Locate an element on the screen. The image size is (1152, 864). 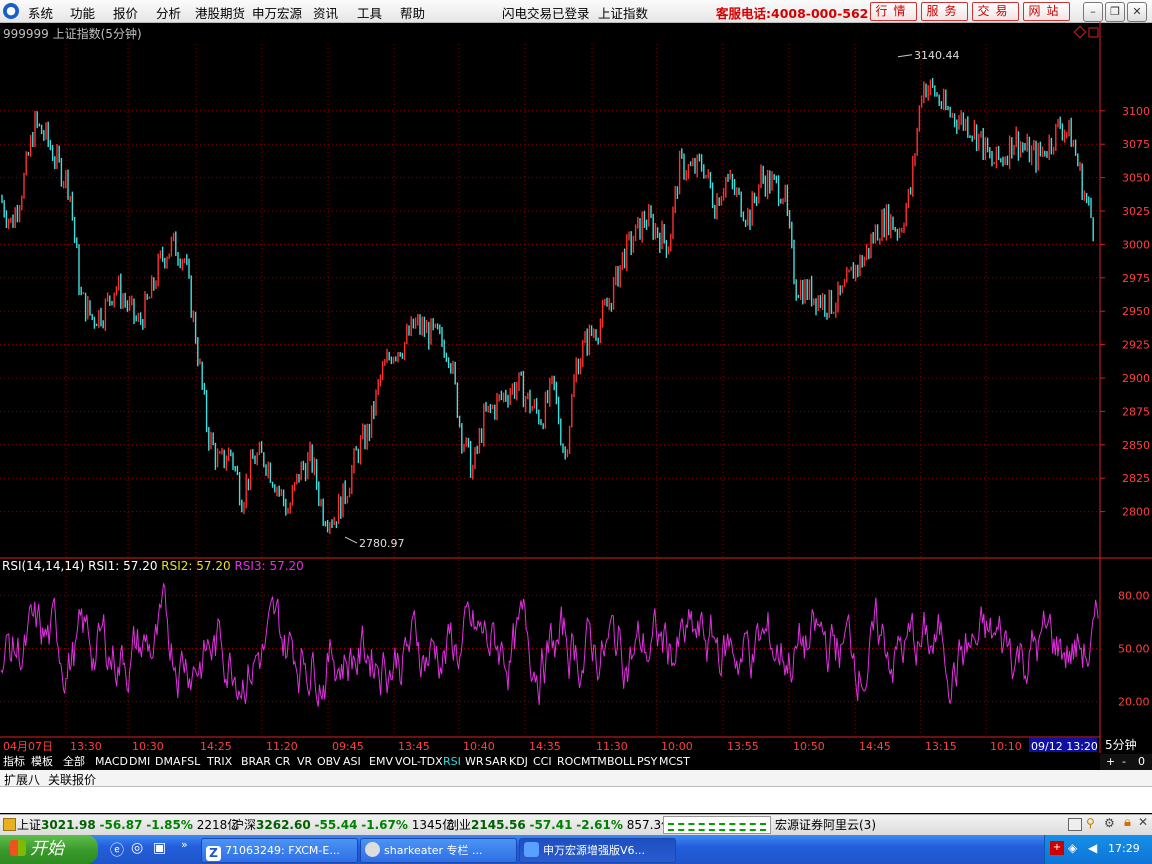
windows-logo-icon is located at coordinates (18, 848).